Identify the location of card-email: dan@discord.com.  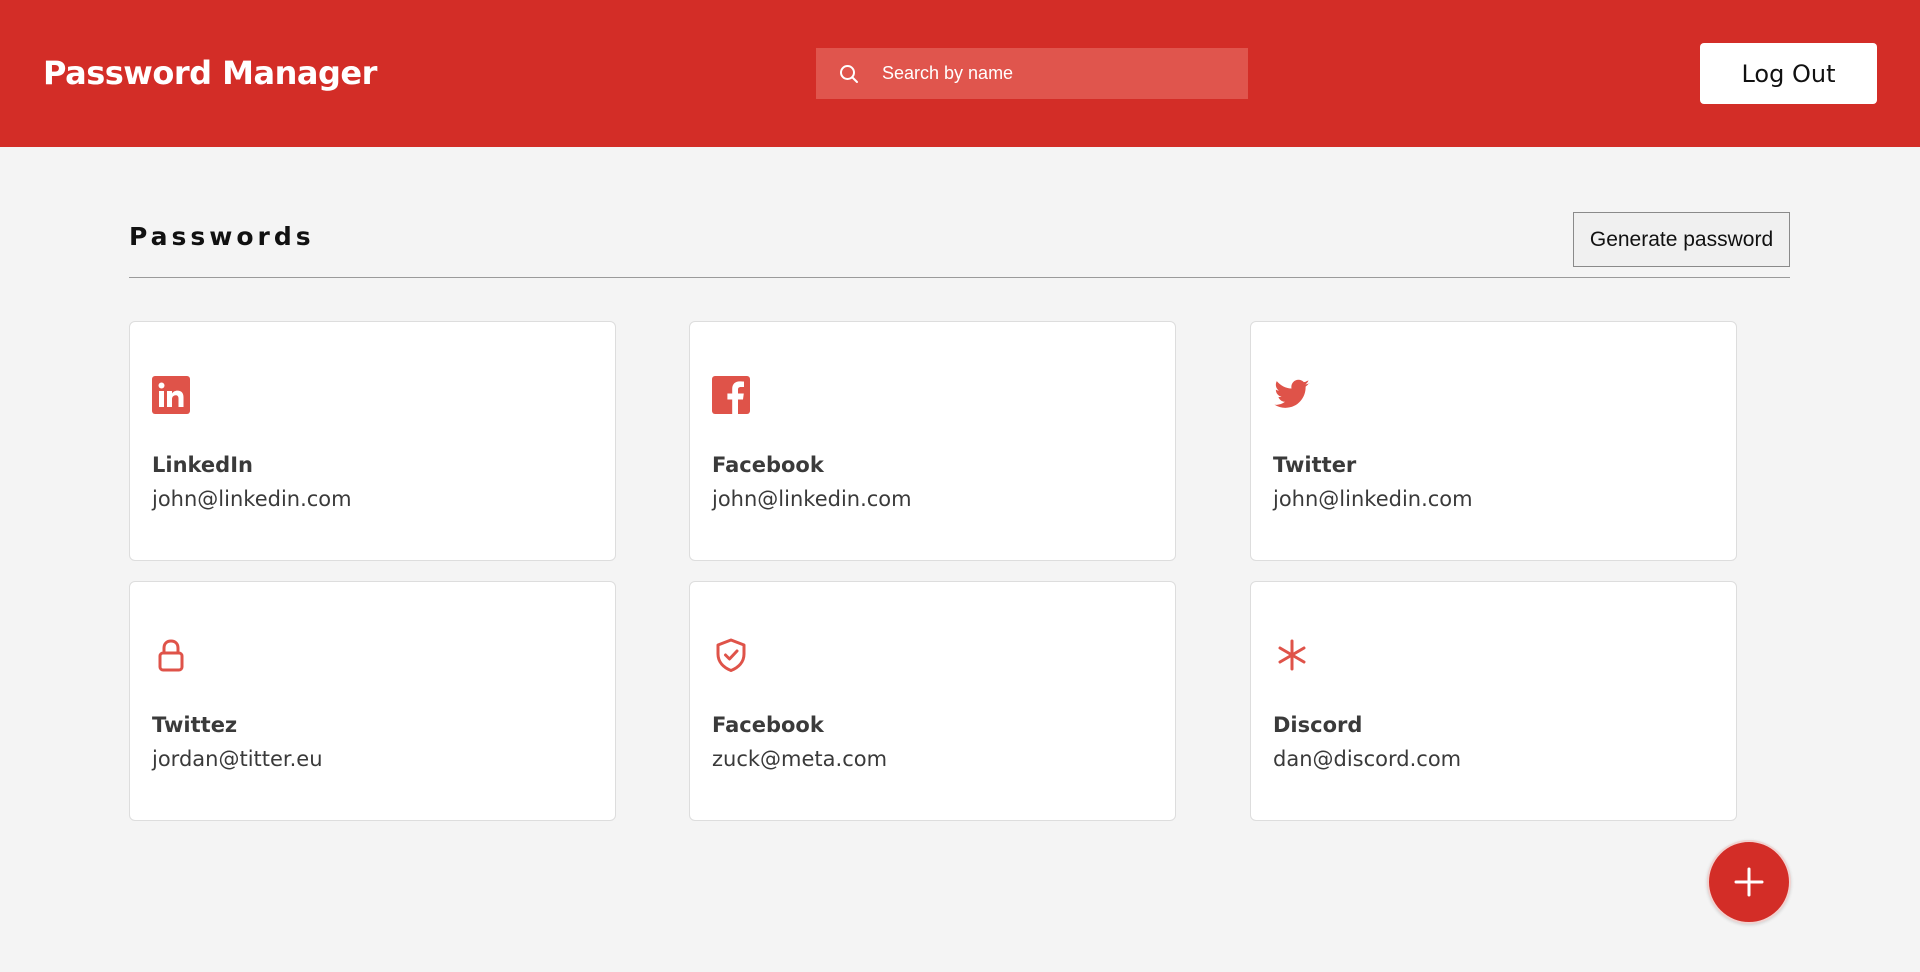
(1367, 759).